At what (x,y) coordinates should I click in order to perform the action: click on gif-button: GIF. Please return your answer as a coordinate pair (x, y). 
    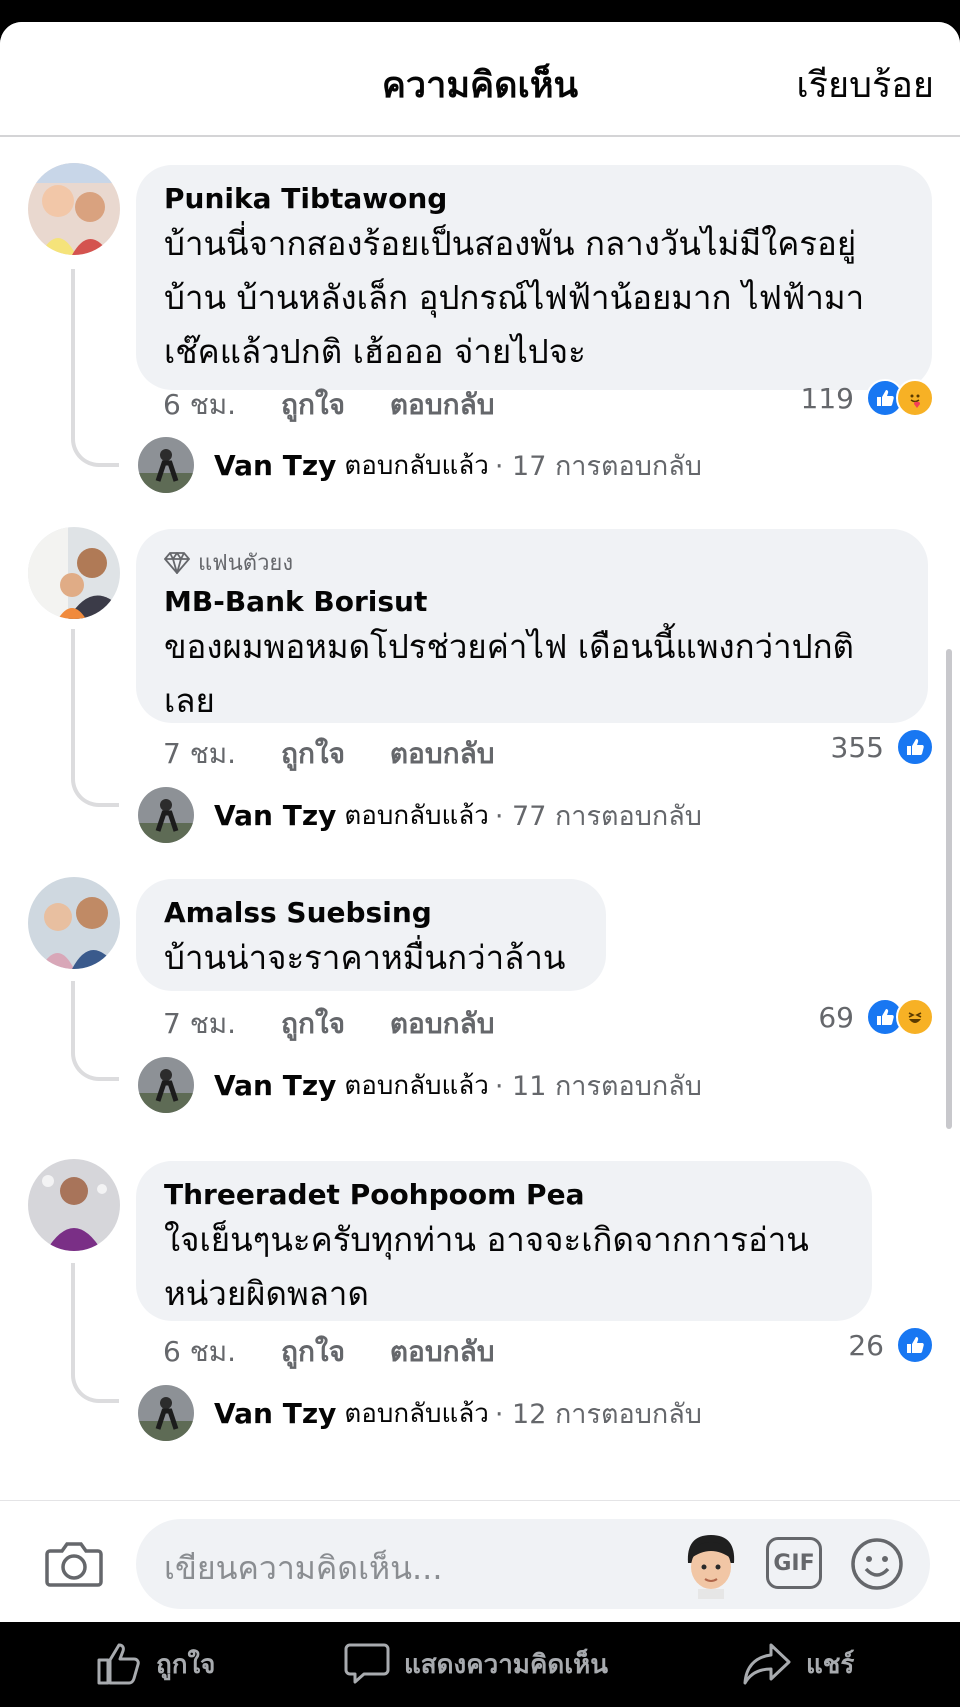
    Looking at the image, I should click on (794, 1563).